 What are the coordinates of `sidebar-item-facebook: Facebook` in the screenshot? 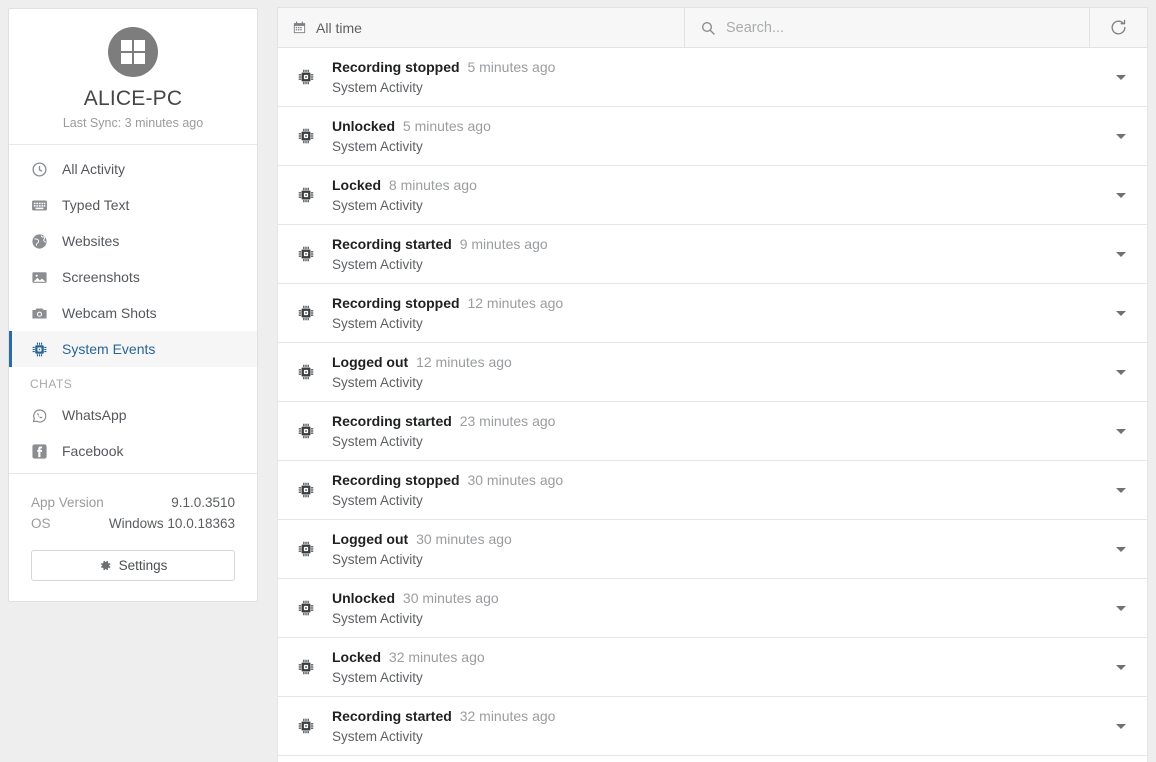 It's located at (133, 451).